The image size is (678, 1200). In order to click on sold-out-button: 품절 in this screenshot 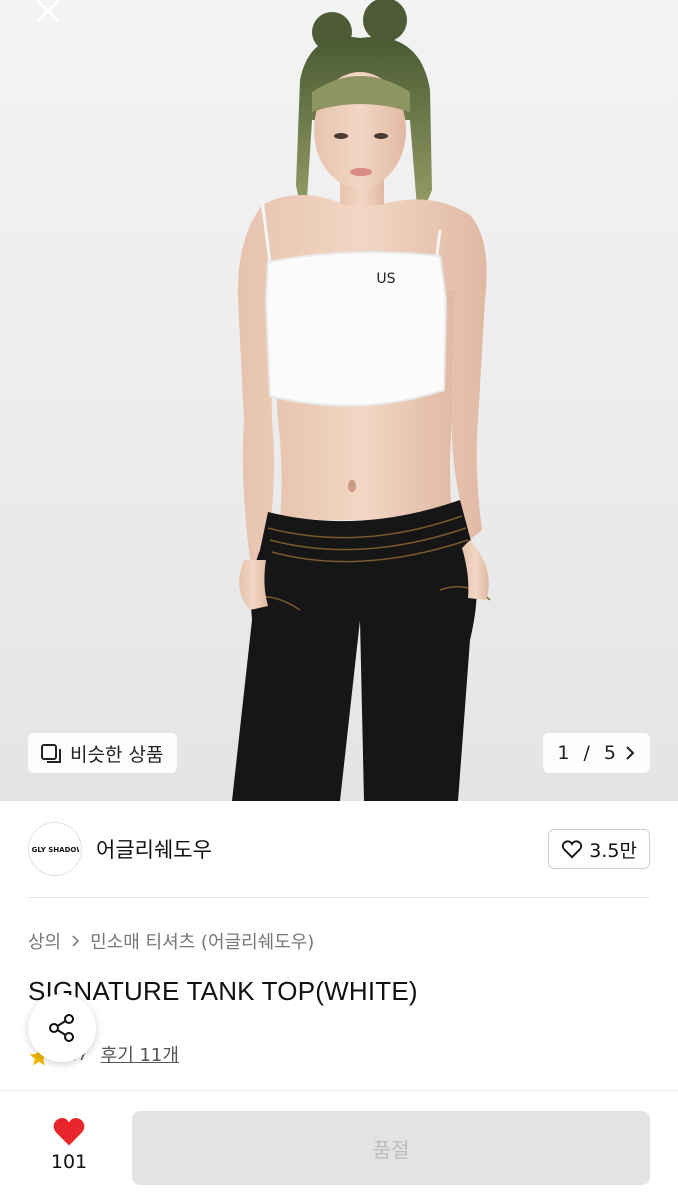, I will do `click(391, 1148)`.